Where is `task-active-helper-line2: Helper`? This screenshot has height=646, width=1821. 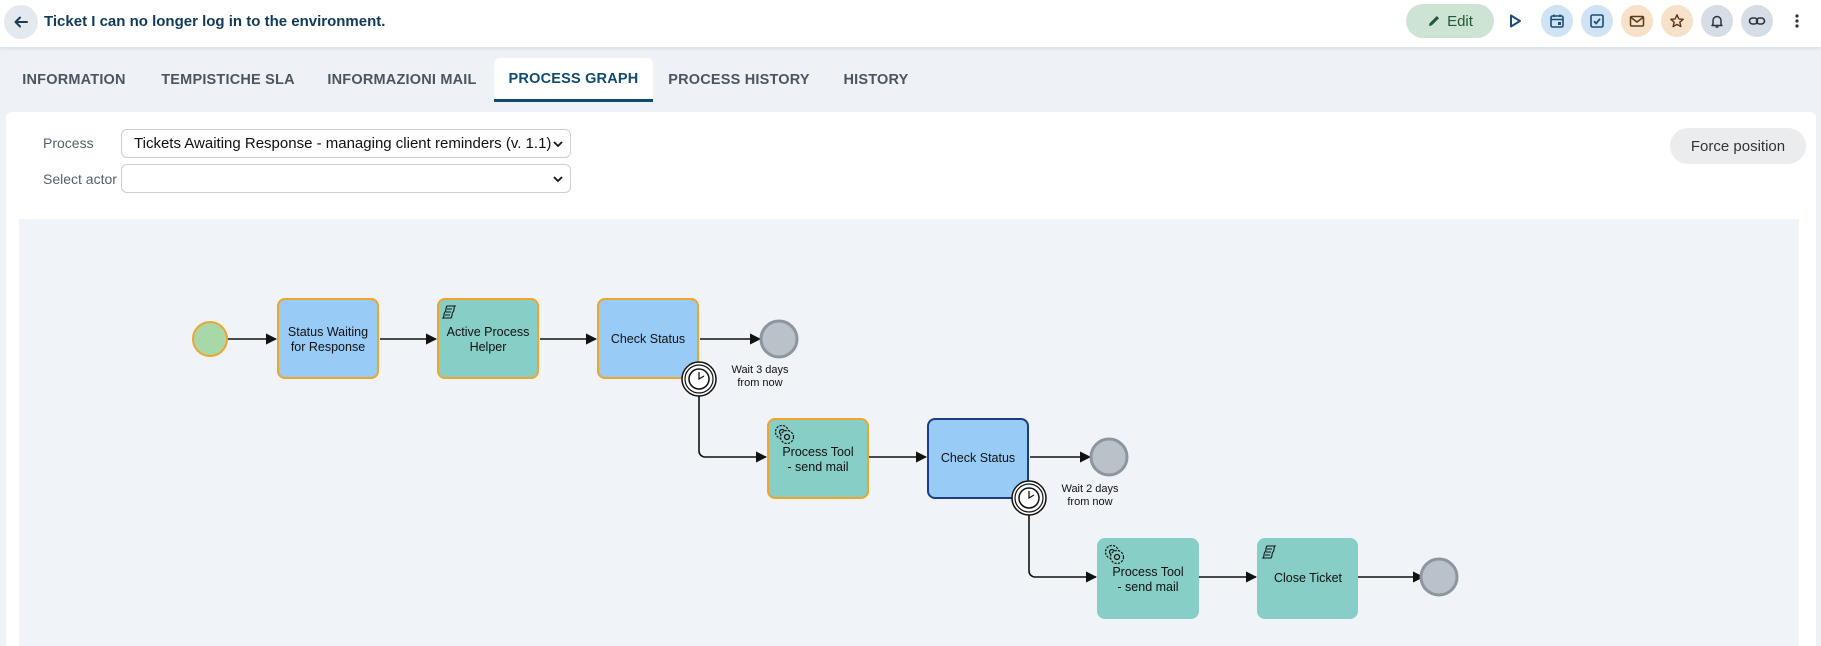 task-active-helper-line2: Helper is located at coordinates (488, 347).